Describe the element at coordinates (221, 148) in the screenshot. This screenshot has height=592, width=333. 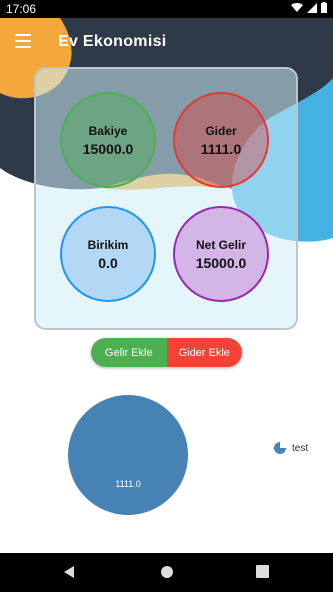
I see `expense-value: 1111.0` at that location.